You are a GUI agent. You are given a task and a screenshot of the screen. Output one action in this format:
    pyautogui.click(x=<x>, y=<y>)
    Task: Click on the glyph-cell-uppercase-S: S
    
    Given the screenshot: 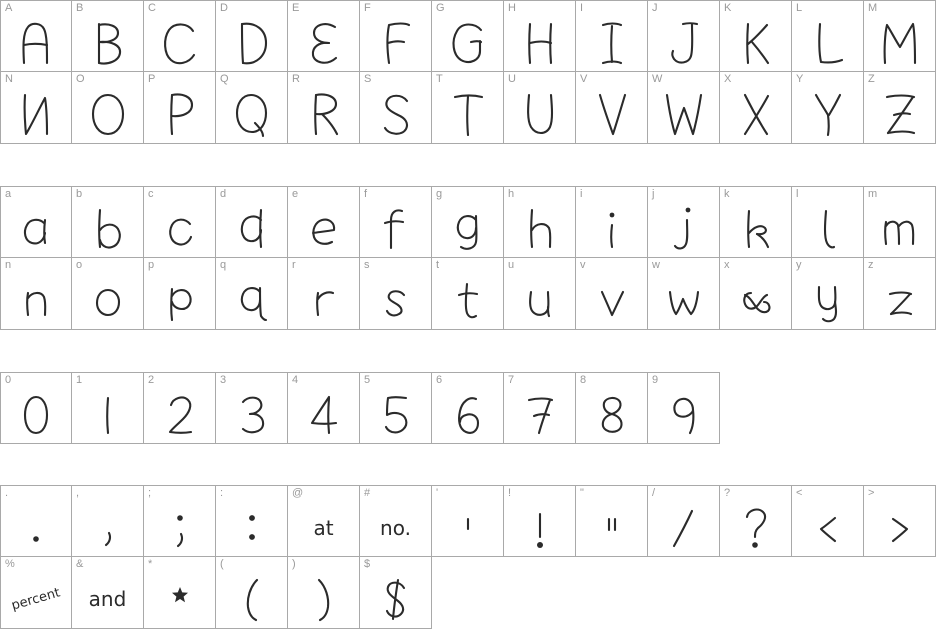 What is the action you would take?
    pyautogui.click(x=396, y=108)
    